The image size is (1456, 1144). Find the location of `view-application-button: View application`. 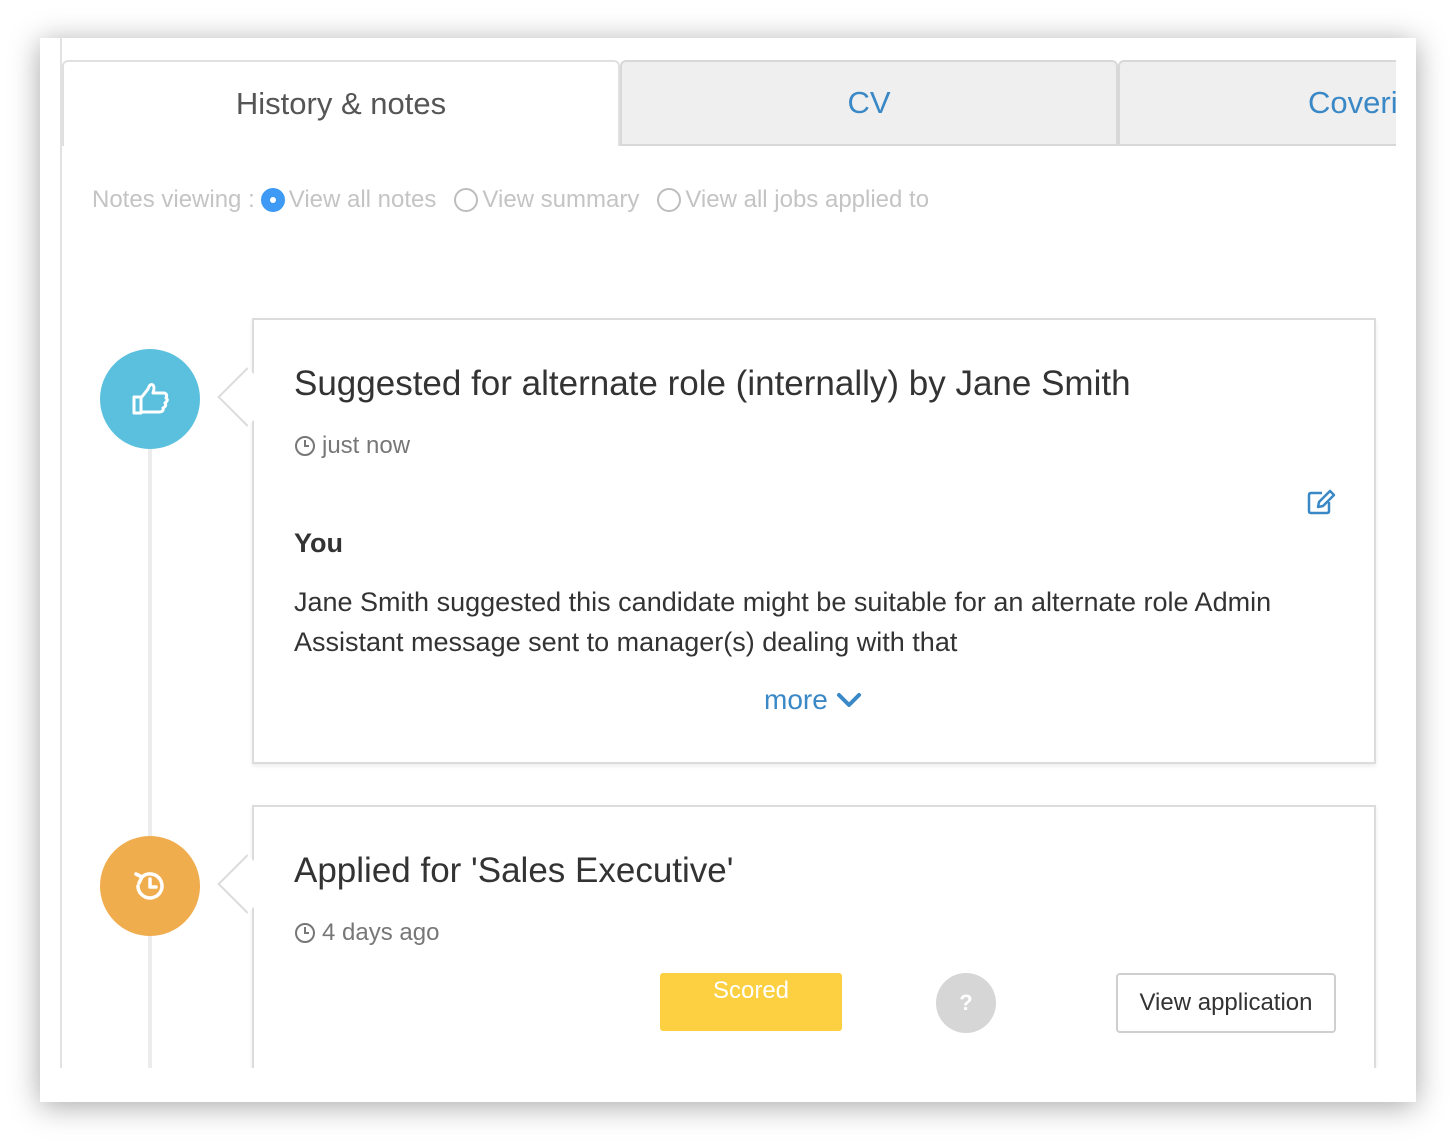

view-application-button: View application is located at coordinates (1226, 1003).